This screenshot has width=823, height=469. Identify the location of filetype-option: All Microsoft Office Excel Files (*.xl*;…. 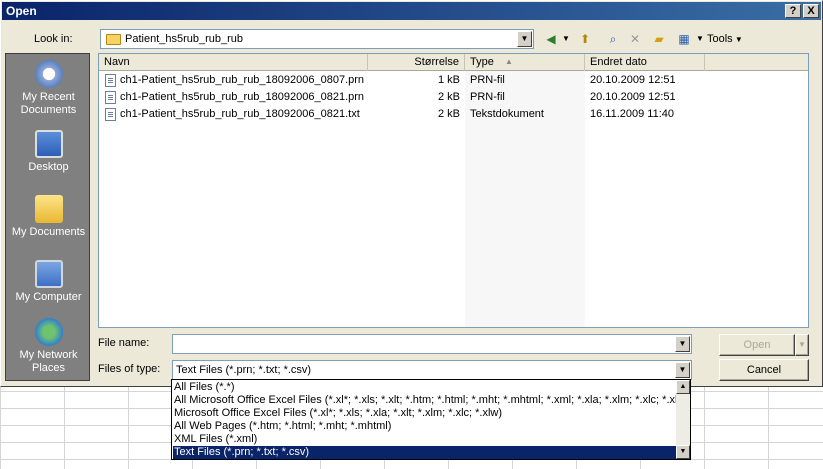
(425, 400).